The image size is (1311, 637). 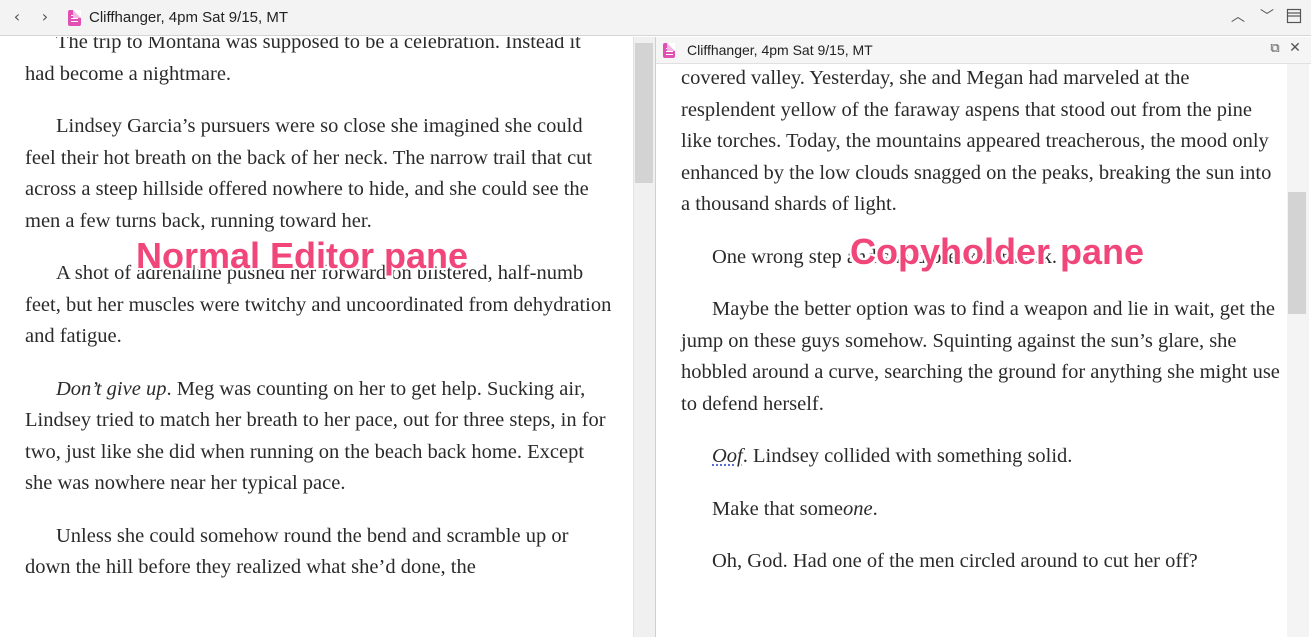 What do you see at coordinates (1297, 253) in the screenshot?
I see `copyholder-scrollbar-thumb` at bounding box center [1297, 253].